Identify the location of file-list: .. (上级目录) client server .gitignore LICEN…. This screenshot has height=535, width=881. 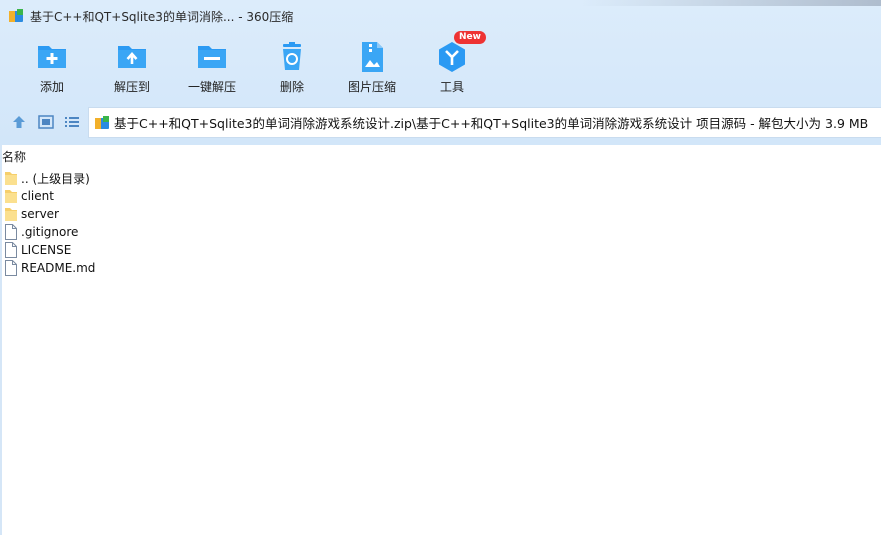
(49, 223).